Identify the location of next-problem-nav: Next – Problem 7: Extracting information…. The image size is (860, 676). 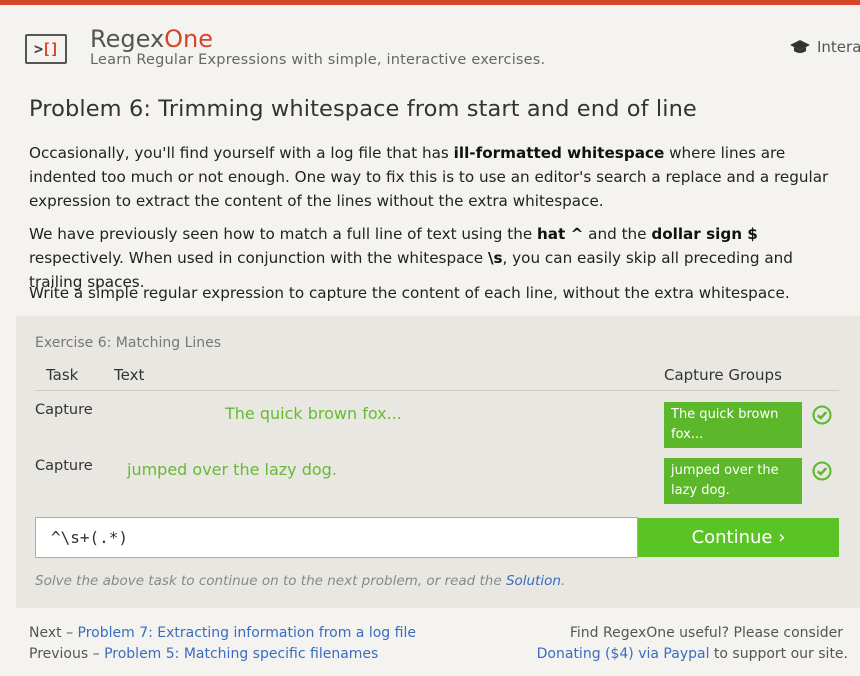
(222, 633).